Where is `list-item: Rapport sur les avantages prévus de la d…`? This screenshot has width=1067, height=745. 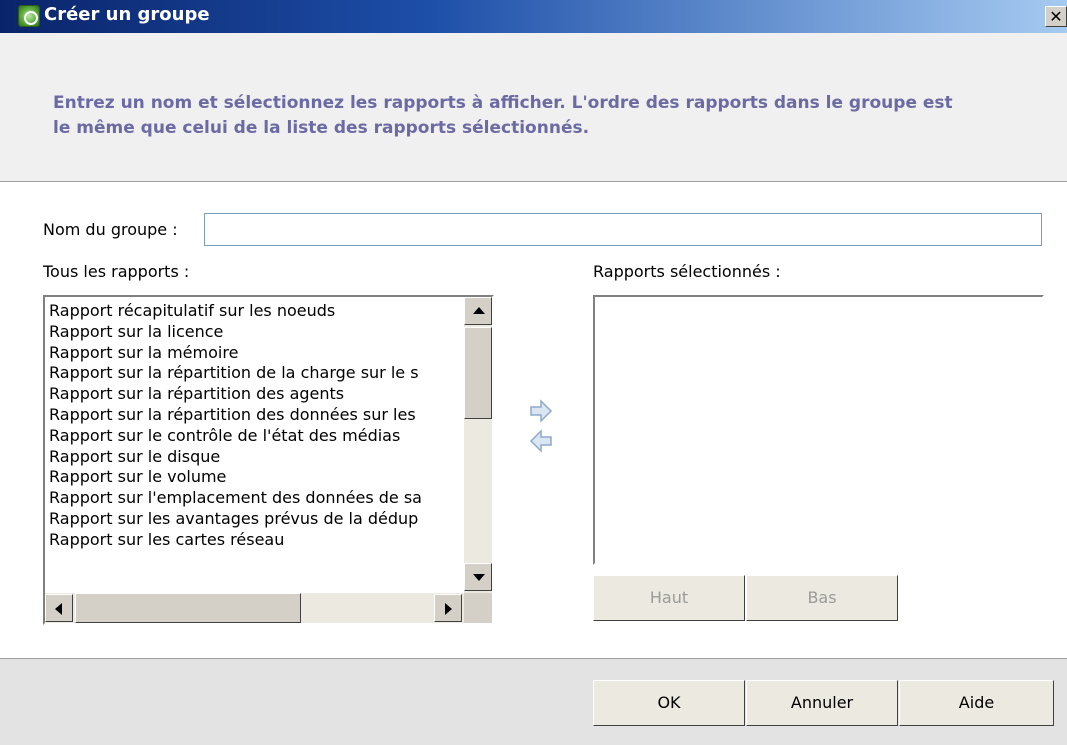 list-item: Rapport sur les avantages prévus de la d… is located at coordinates (256, 519).